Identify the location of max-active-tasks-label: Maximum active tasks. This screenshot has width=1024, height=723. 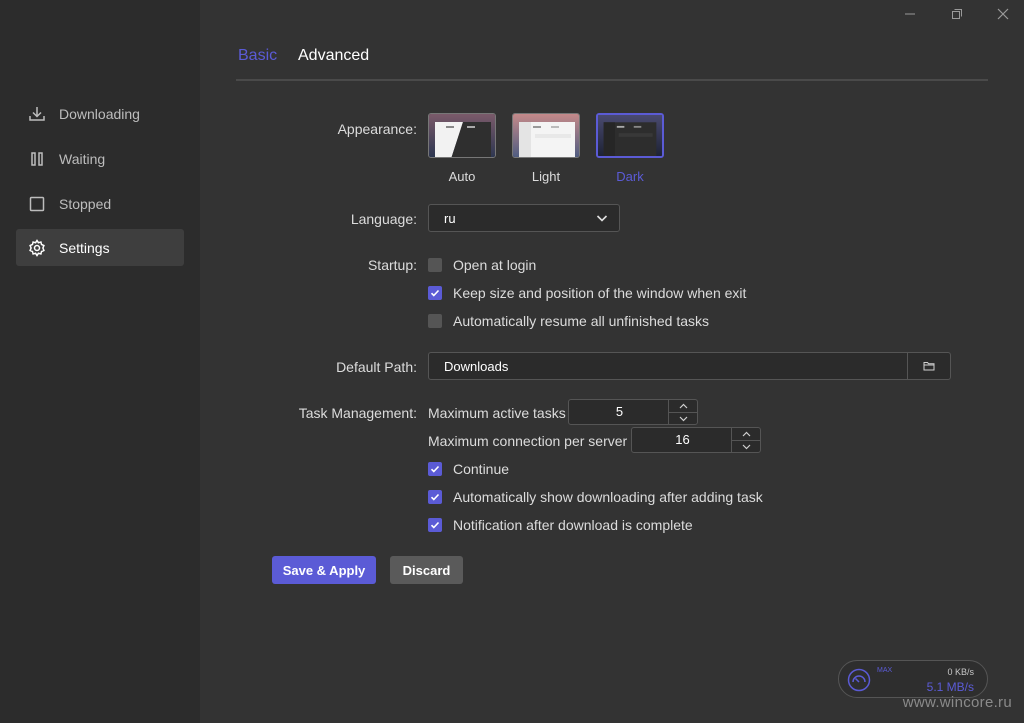
(497, 413).